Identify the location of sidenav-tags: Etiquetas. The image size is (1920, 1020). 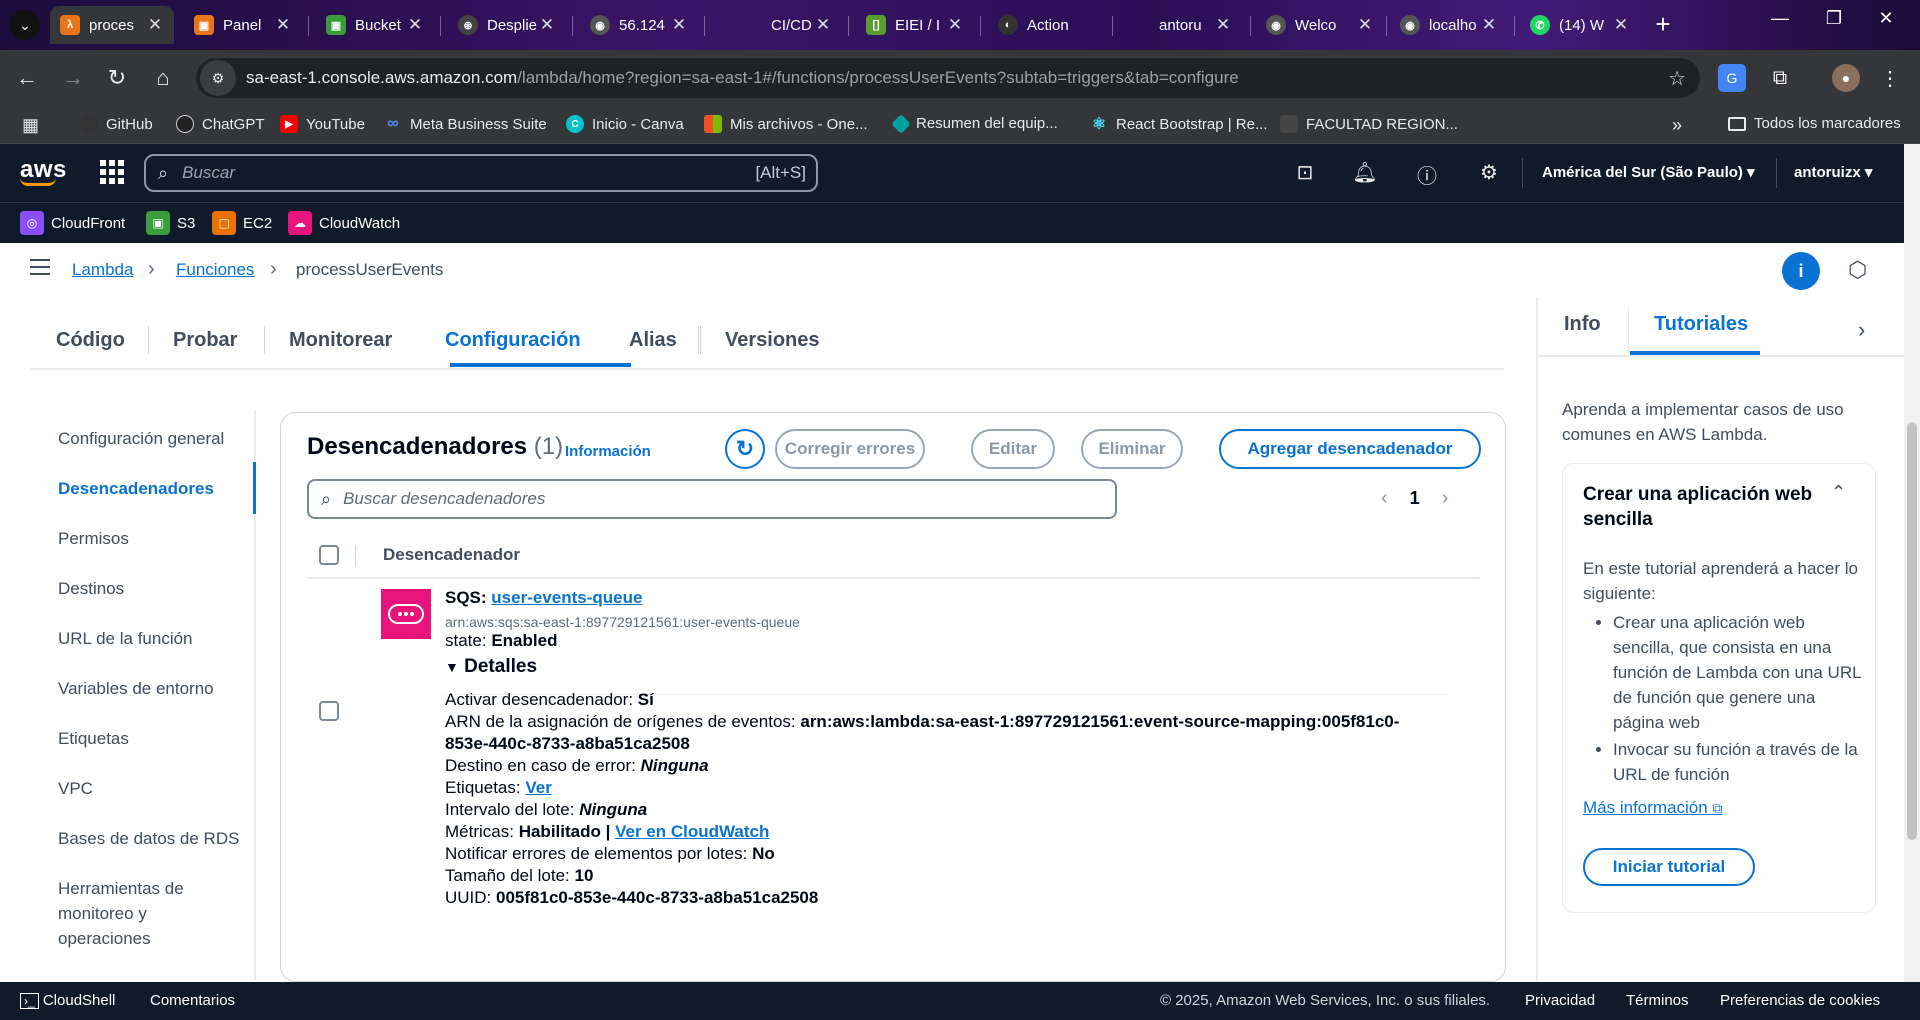
(93, 738).